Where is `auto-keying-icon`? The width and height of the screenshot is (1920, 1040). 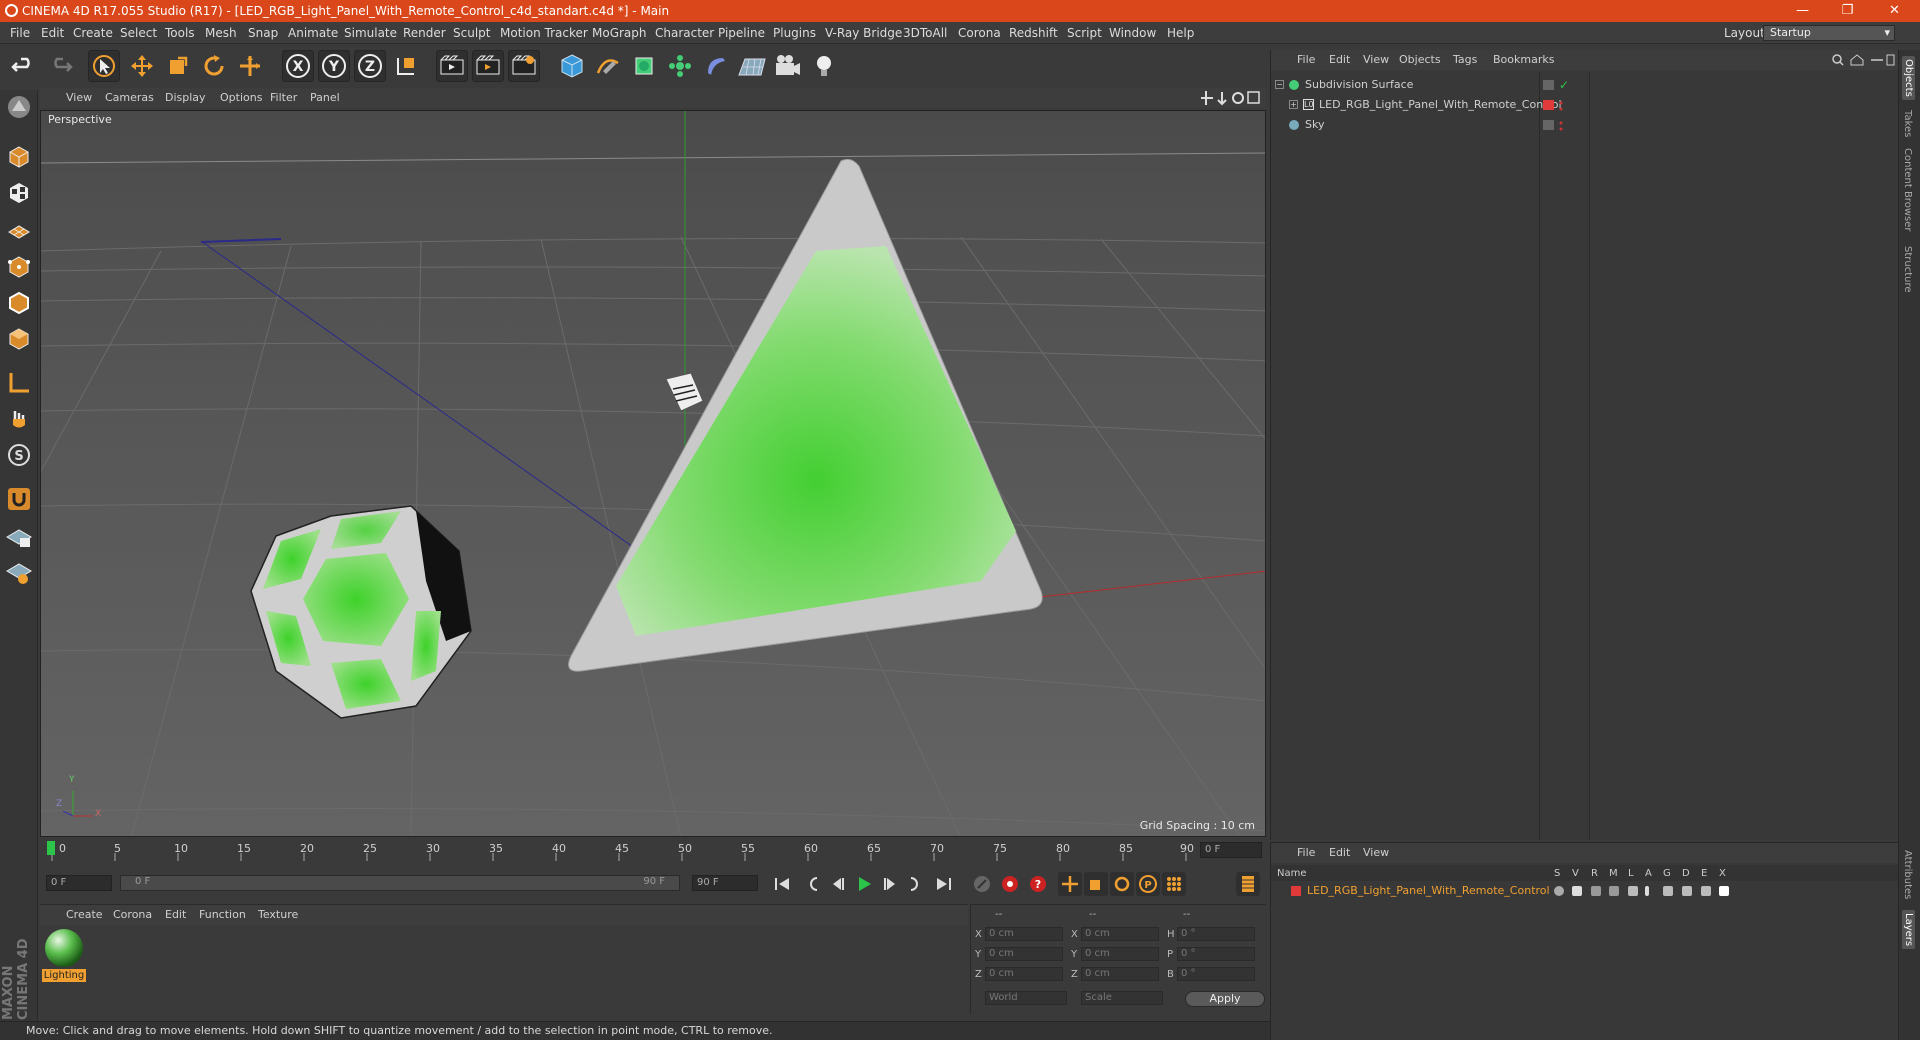 auto-keying-icon is located at coordinates (1010, 884).